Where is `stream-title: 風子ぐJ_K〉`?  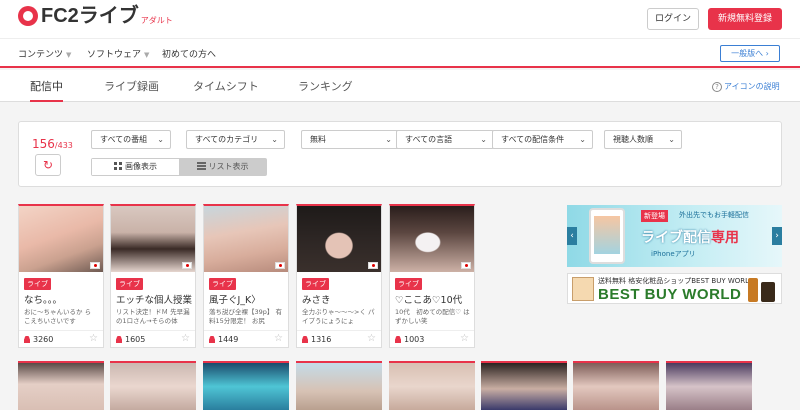
stream-title: 風子ぐJ_K〉 is located at coordinates (248, 299).